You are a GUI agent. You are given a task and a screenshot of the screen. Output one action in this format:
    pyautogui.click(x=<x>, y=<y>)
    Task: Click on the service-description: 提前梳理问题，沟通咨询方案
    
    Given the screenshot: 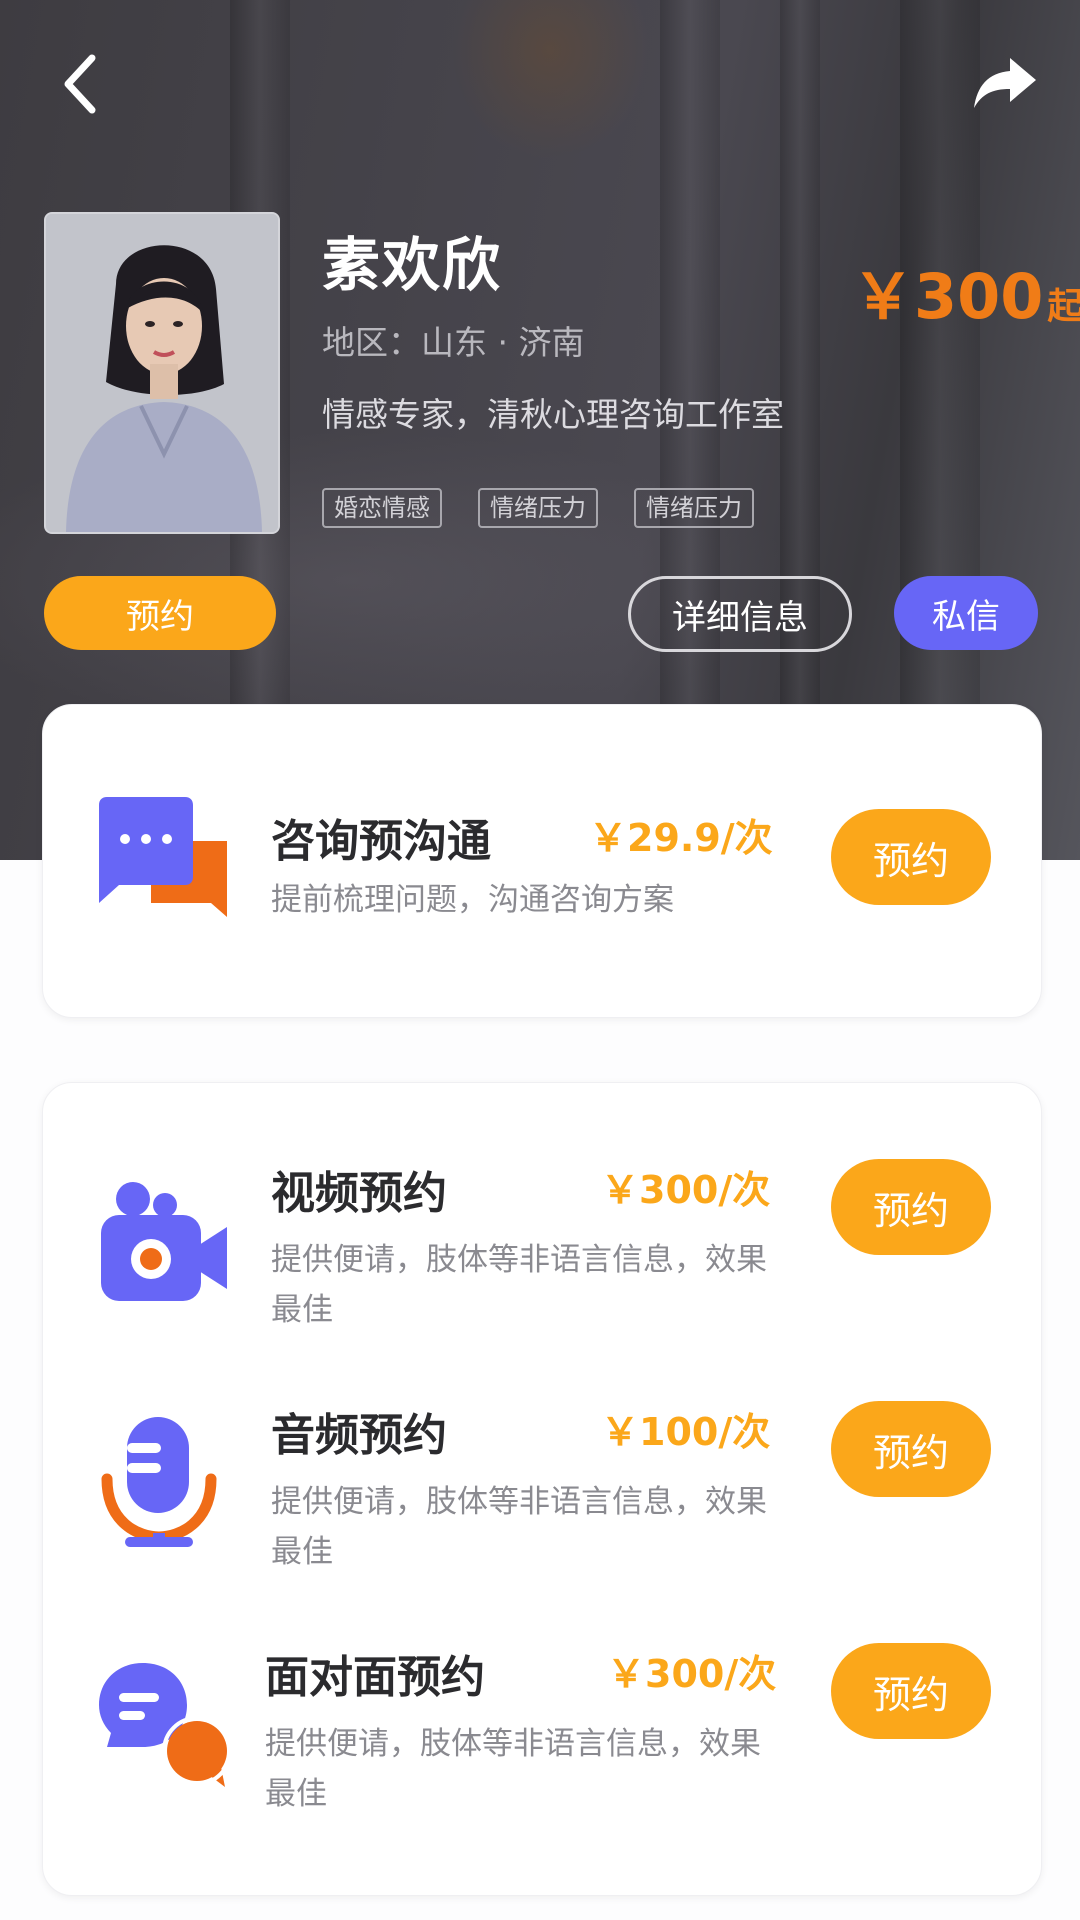 What is the action you would take?
    pyautogui.click(x=472, y=900)
    